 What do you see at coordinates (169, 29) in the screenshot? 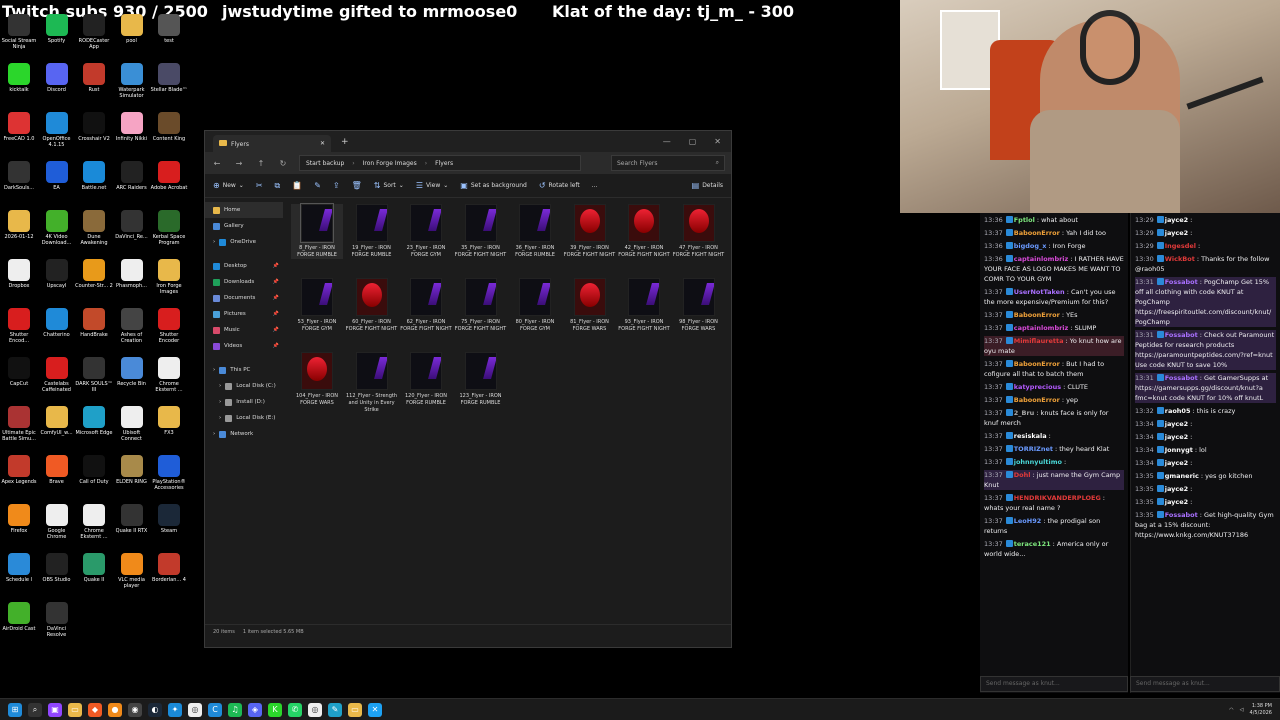
I see `desktop-shortcut: test` at bounding box center [169, 29].